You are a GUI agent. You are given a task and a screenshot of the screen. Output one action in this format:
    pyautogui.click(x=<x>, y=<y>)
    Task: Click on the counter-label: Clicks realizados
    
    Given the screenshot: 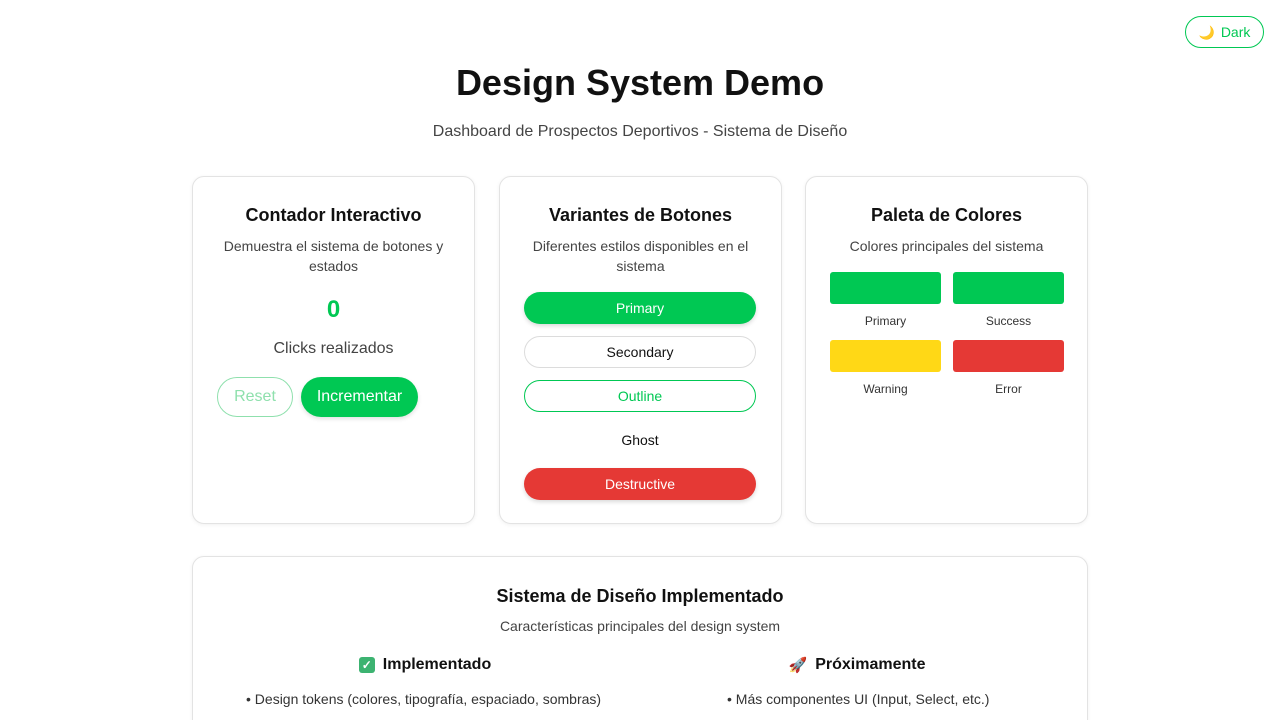 What is the action you would take?
    pyautogui.click(x=333, y=348)
    